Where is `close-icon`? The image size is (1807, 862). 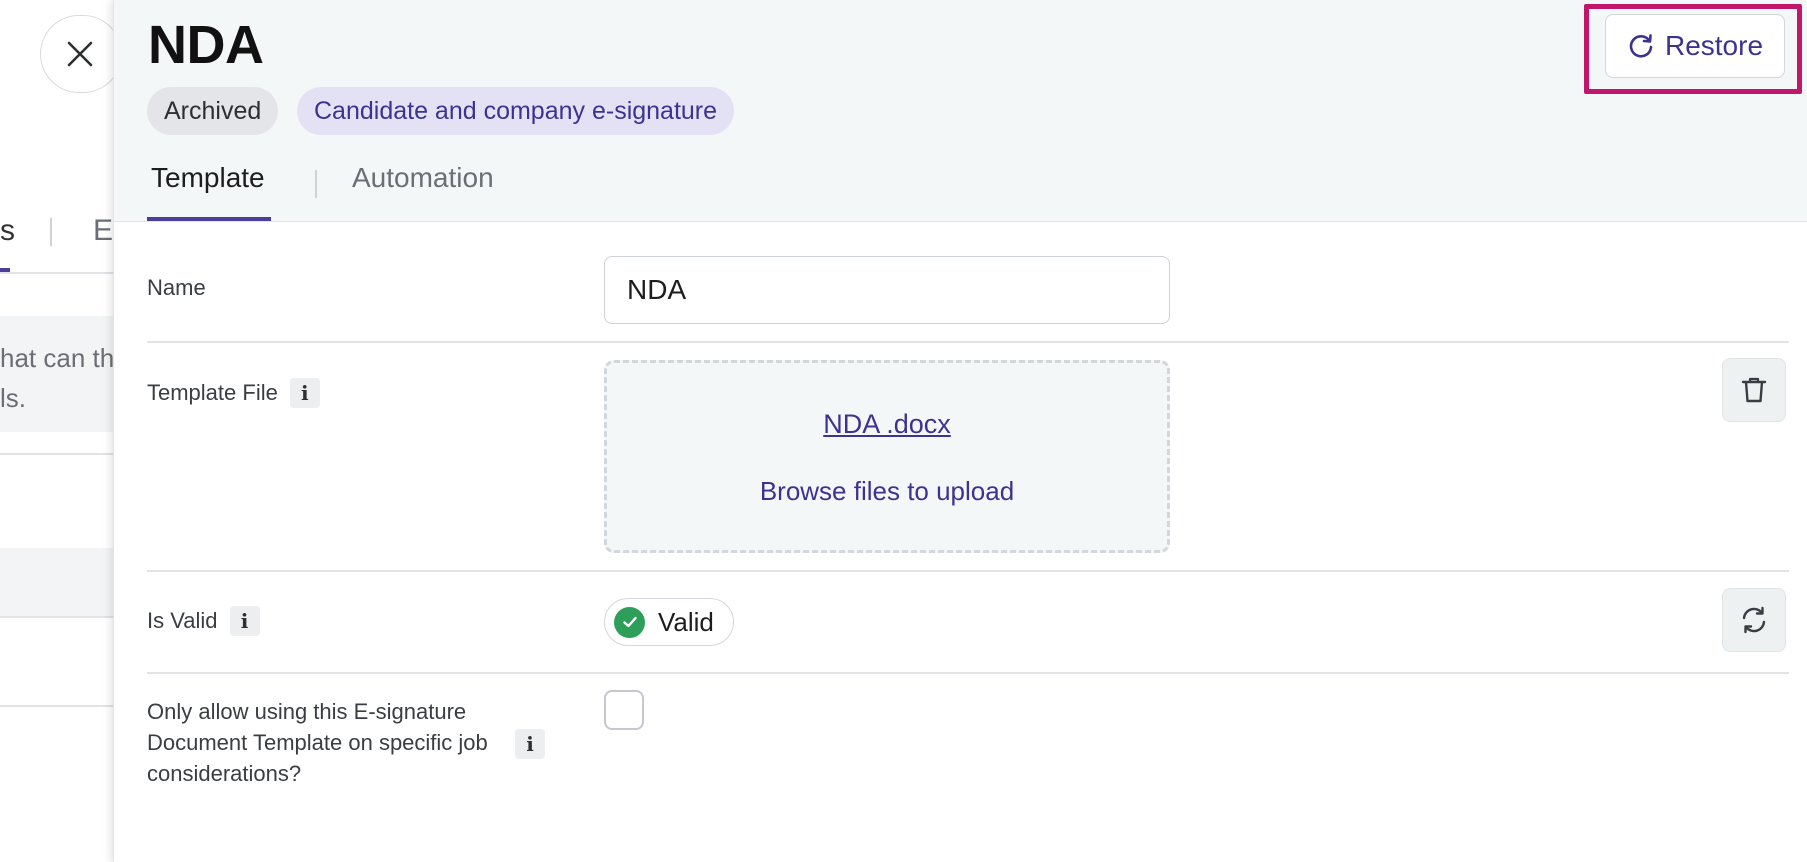
close-icon is located at coordinates (80, 54).